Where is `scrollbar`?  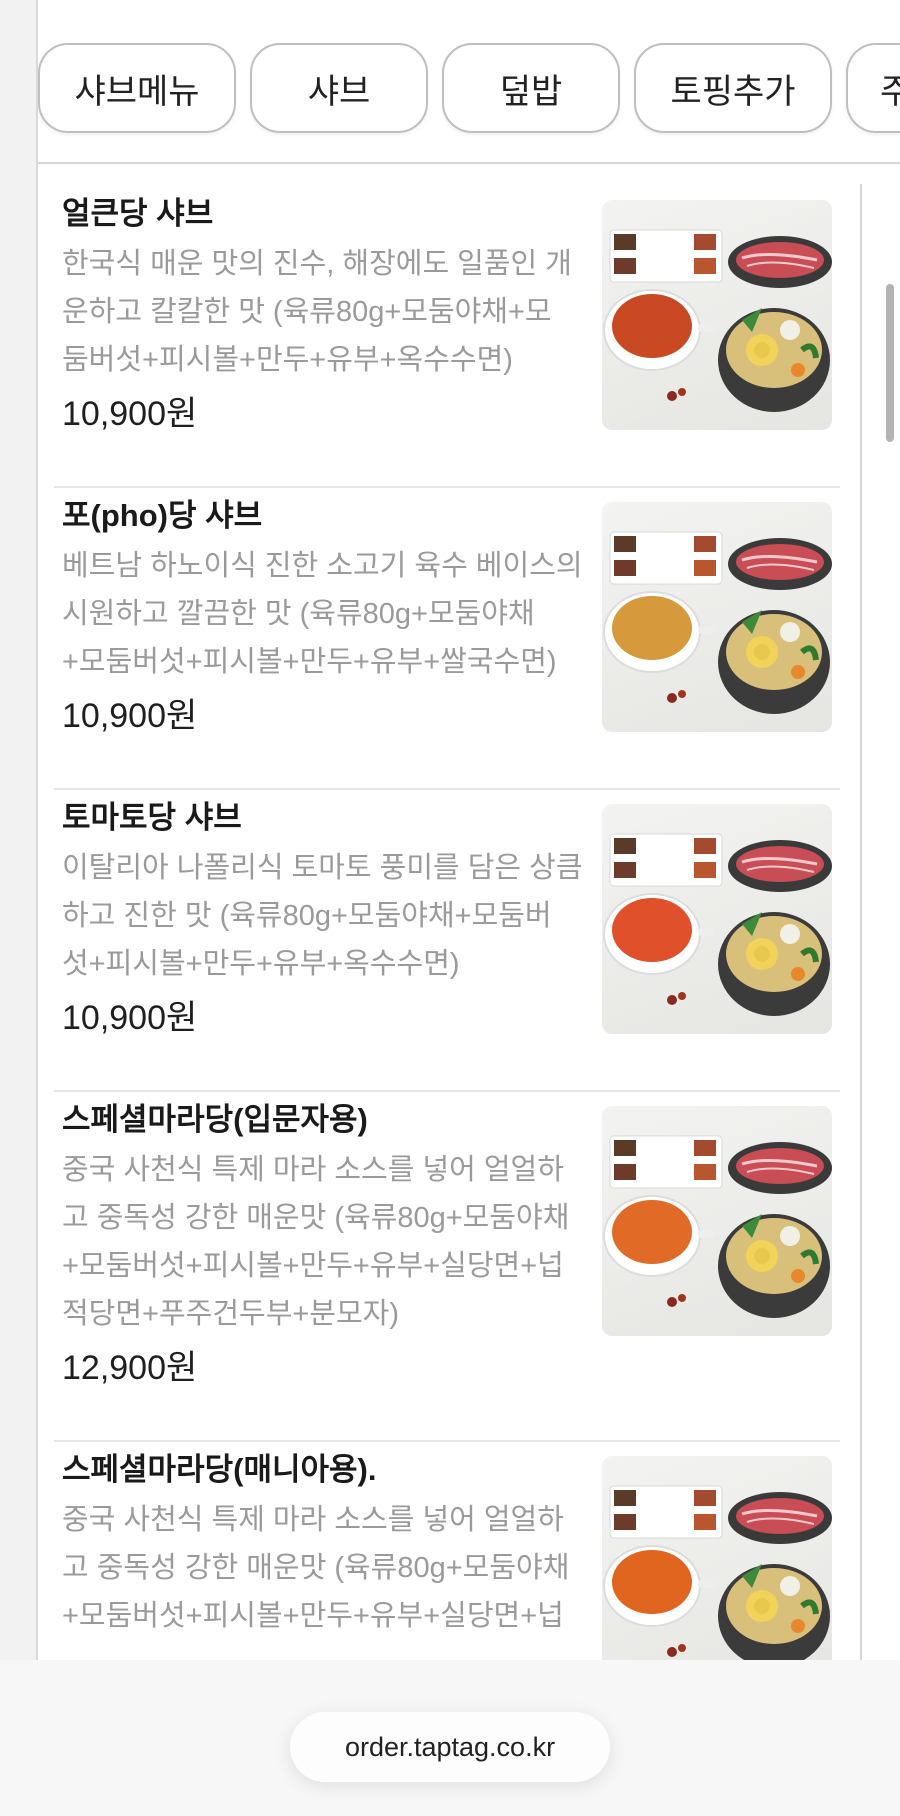 scrollbar is located at coordinates (890, 363).